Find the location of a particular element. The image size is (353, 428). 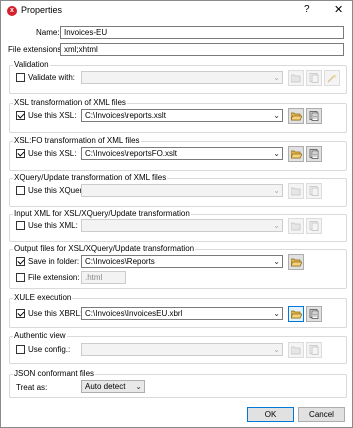

use-xbrl-label: Use this XBRL: is located at coordinates (55, 313).